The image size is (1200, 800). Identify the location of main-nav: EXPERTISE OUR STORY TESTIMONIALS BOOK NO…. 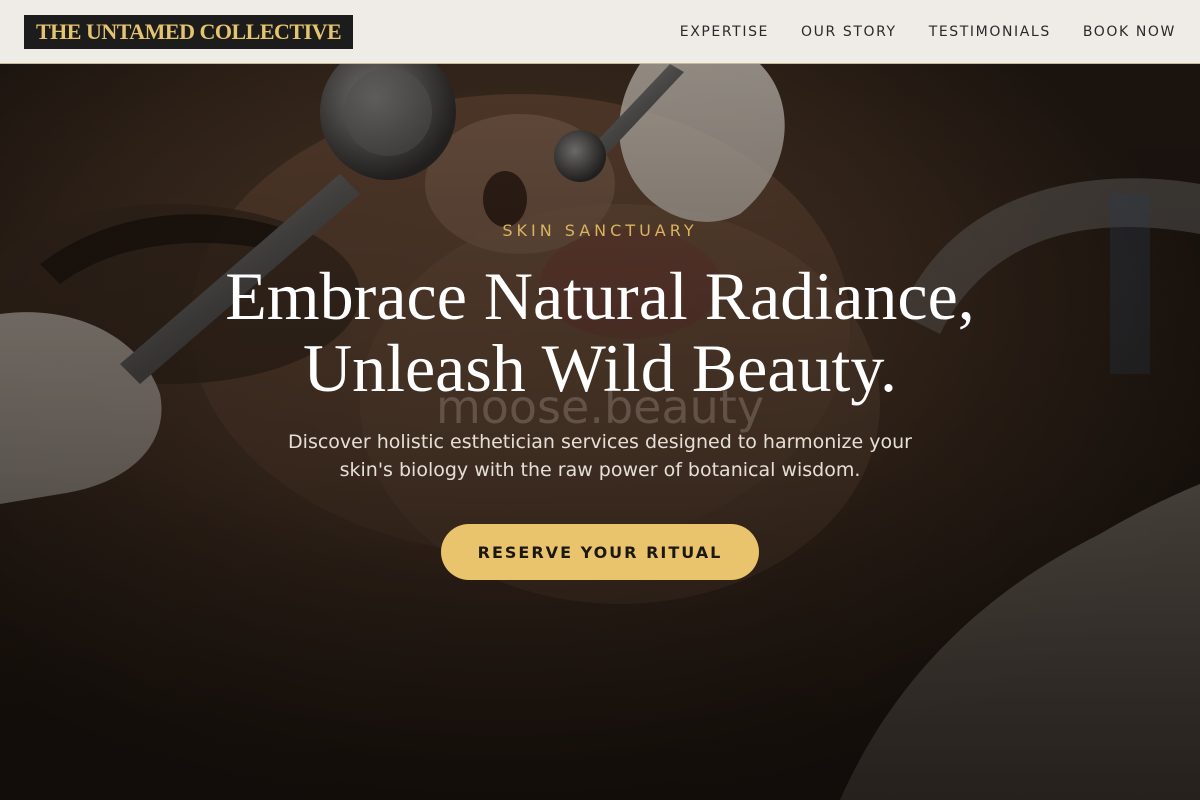
(928, 32).